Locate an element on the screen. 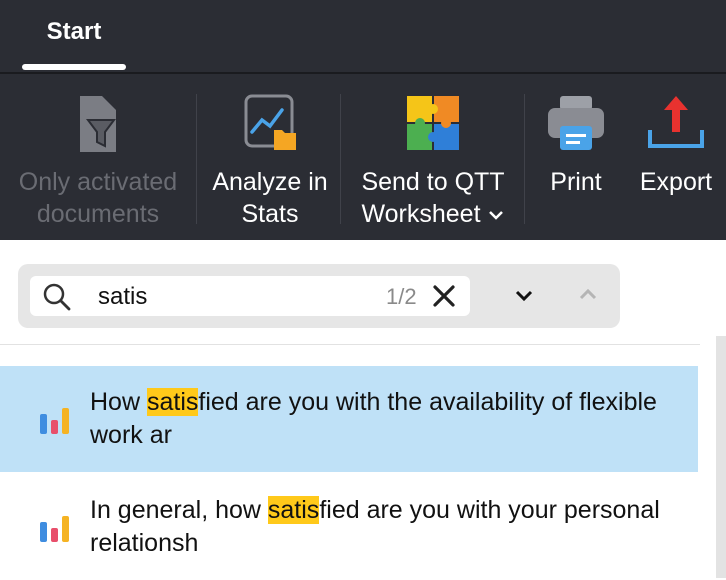  print-button: Print is located at coordinates (576, 157).